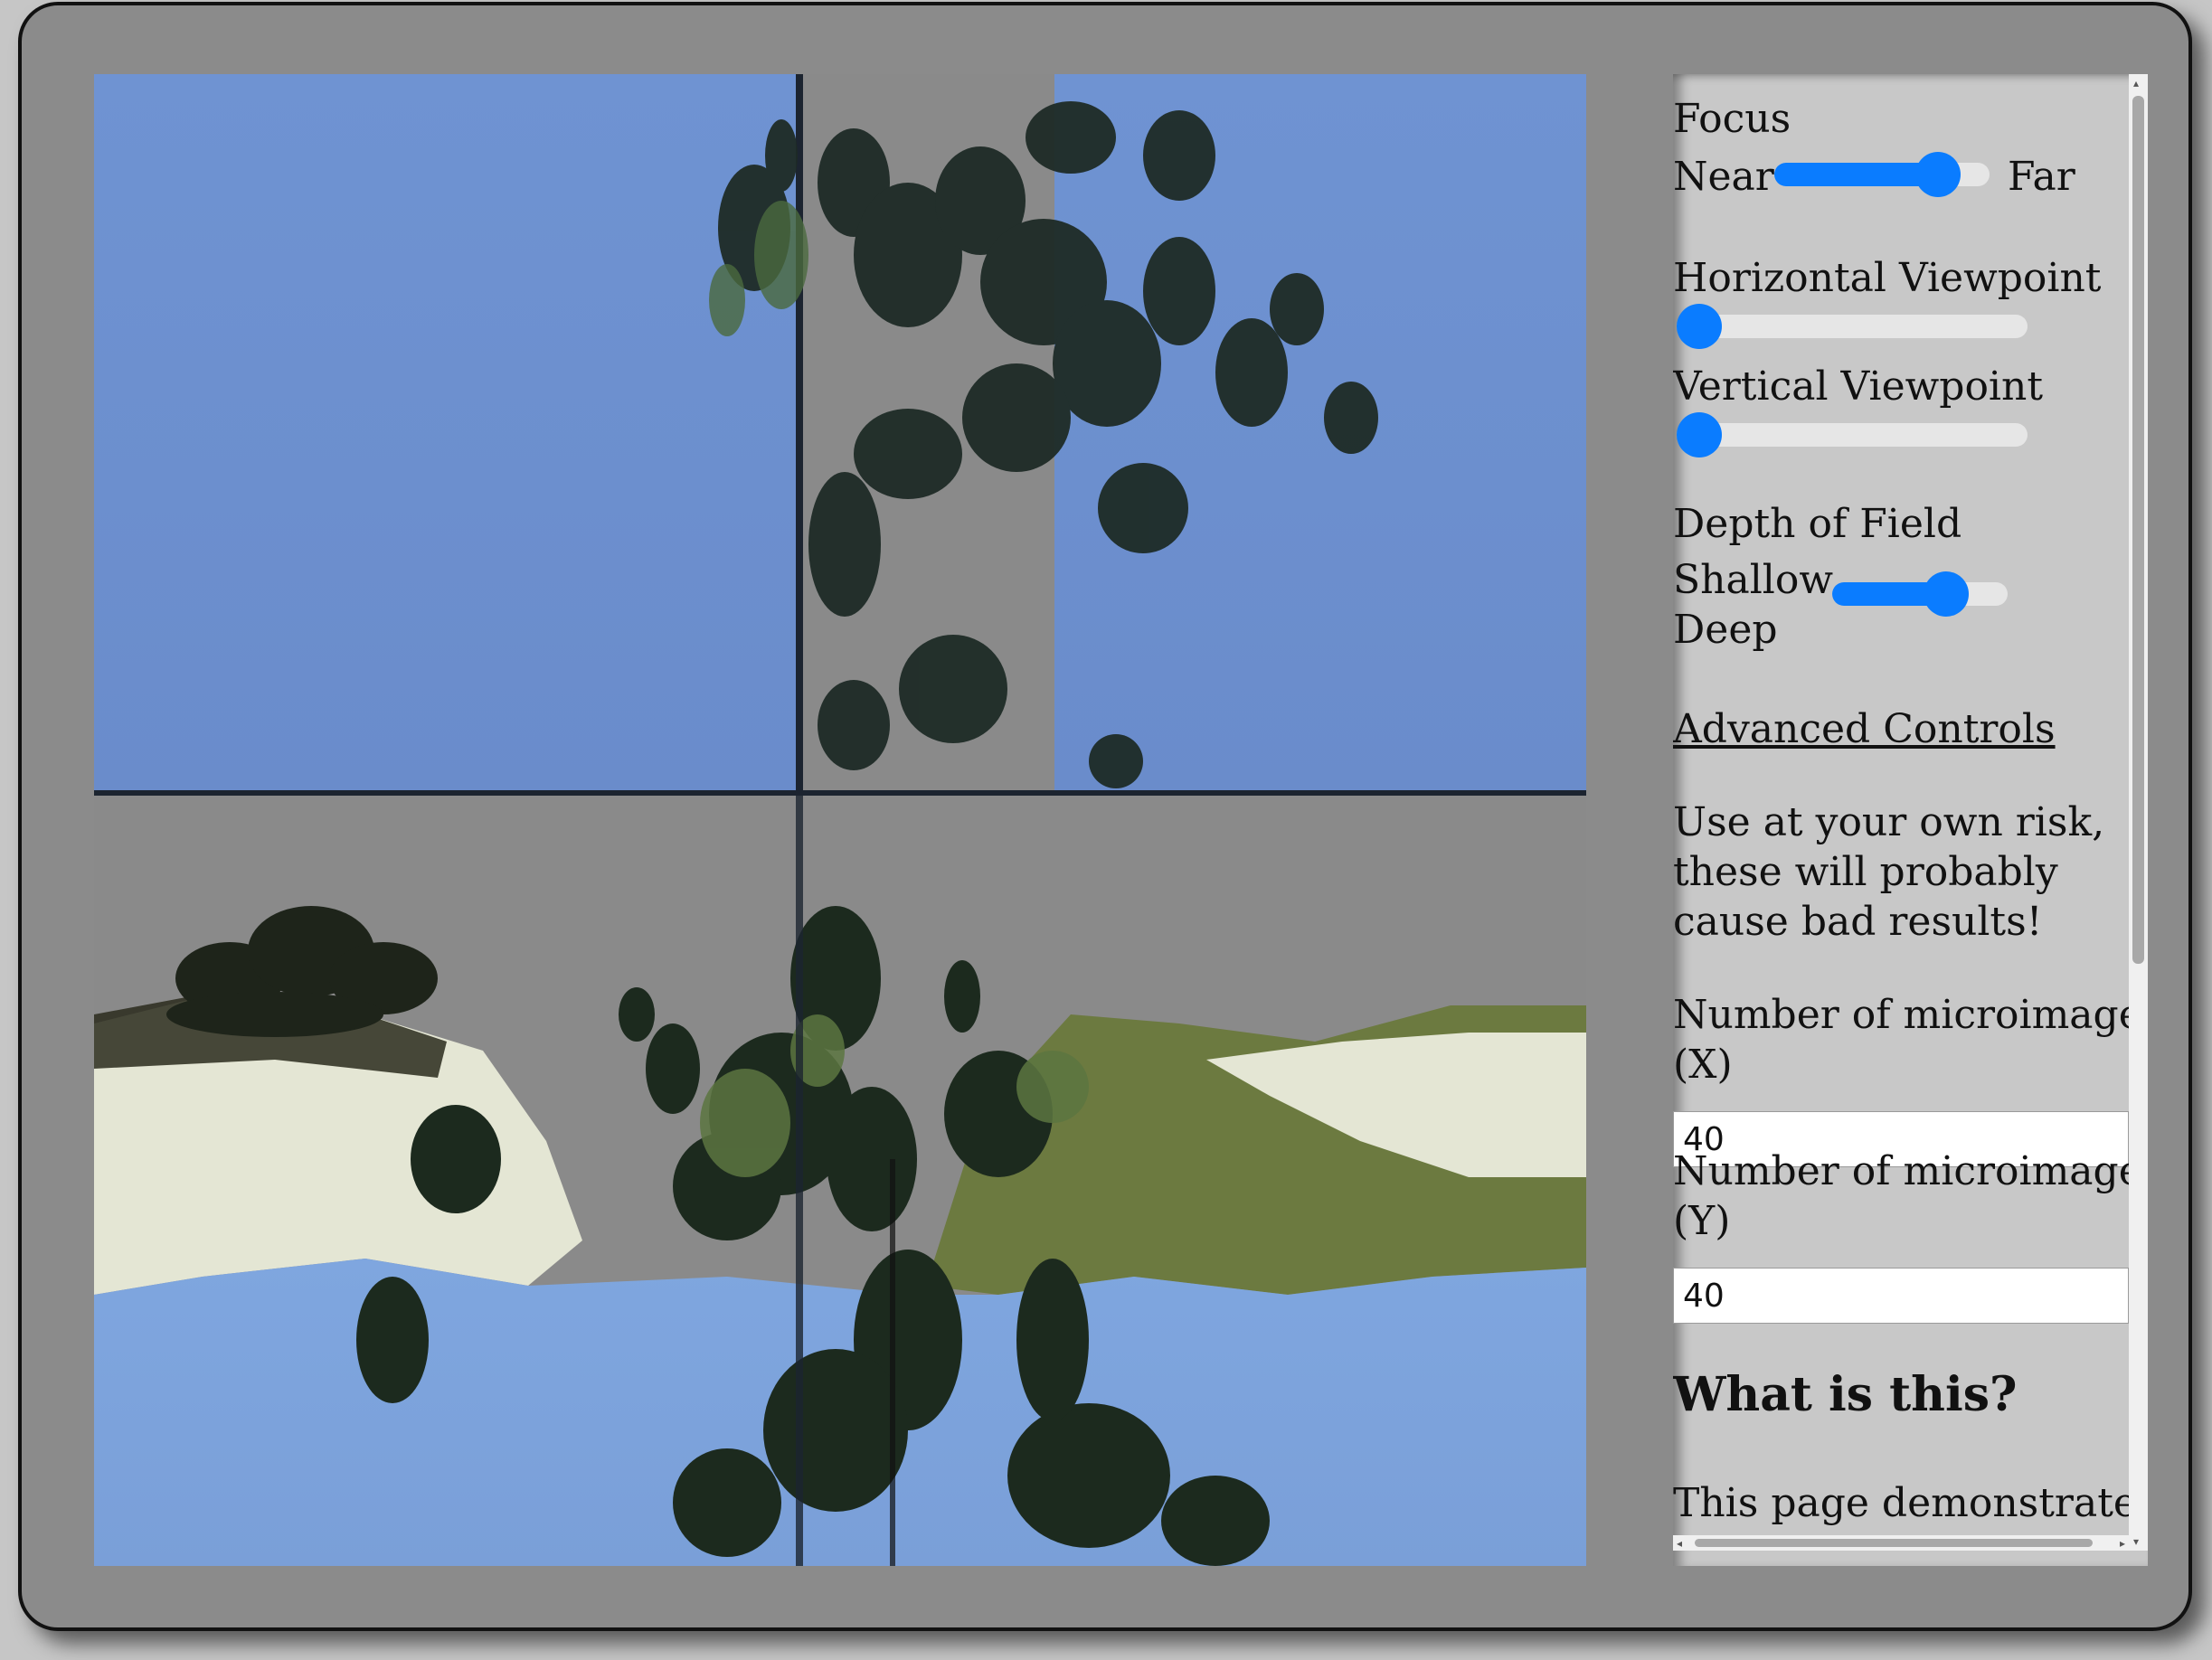 Image resolution: width=2212 pixels, height=1660 pixels. What do you see at coordinates (1700, 326) in the screenshot?
I see `horizontal-viewpoint-slider-thumb` at bounding box center [1700, 326].